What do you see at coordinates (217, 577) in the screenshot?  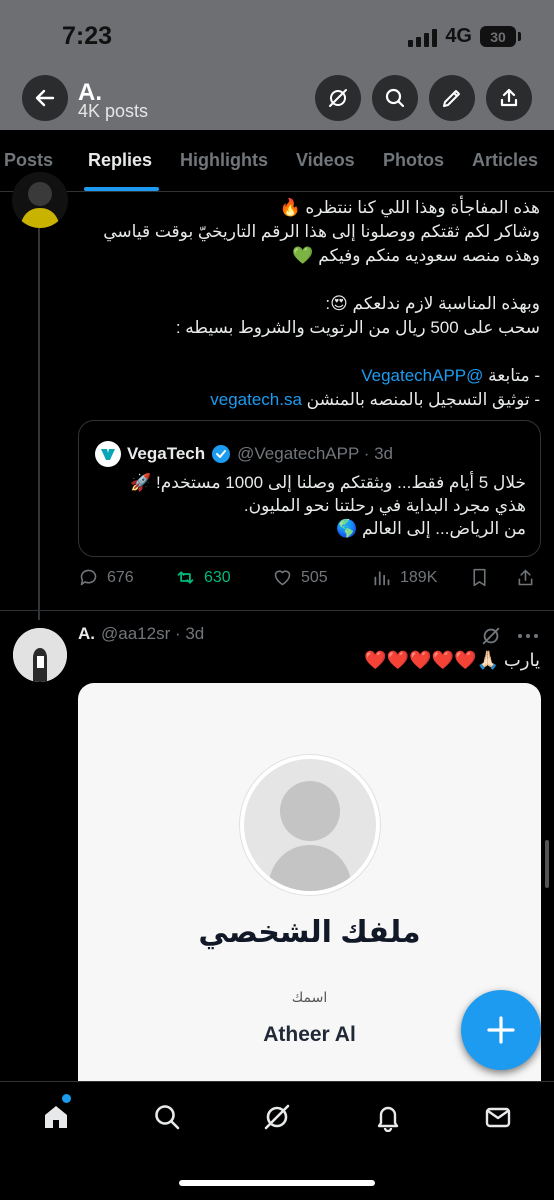 I see `retweet-count: 630` at bounding box center [217, 577].